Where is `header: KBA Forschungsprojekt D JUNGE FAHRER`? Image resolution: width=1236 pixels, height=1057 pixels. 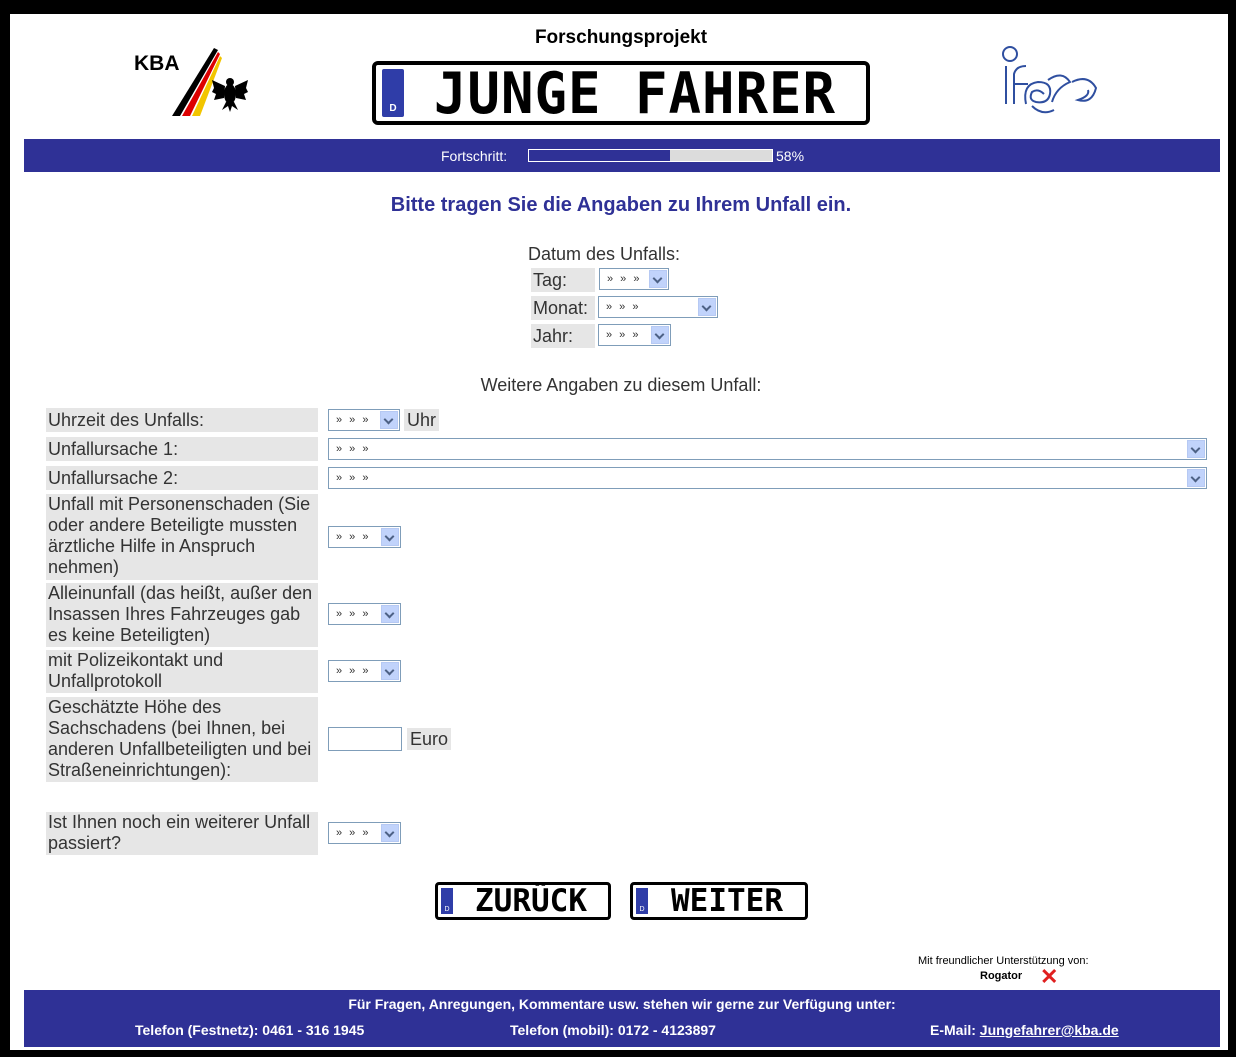 header: KBA Forschungsprojekt D JUNGE FAHRER is located at coordinates (621, 80).